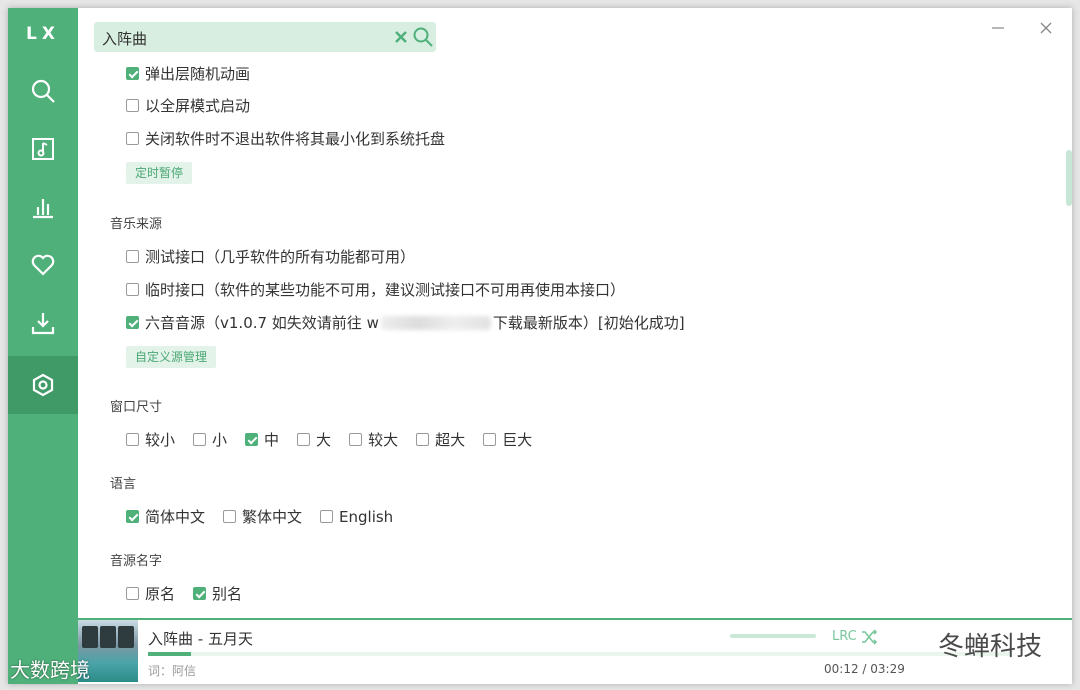  What do you see at coordinates (175, 517) in the screenshot?
I see `checkbox-label: 简体中文` at bounding box center [175, 517].